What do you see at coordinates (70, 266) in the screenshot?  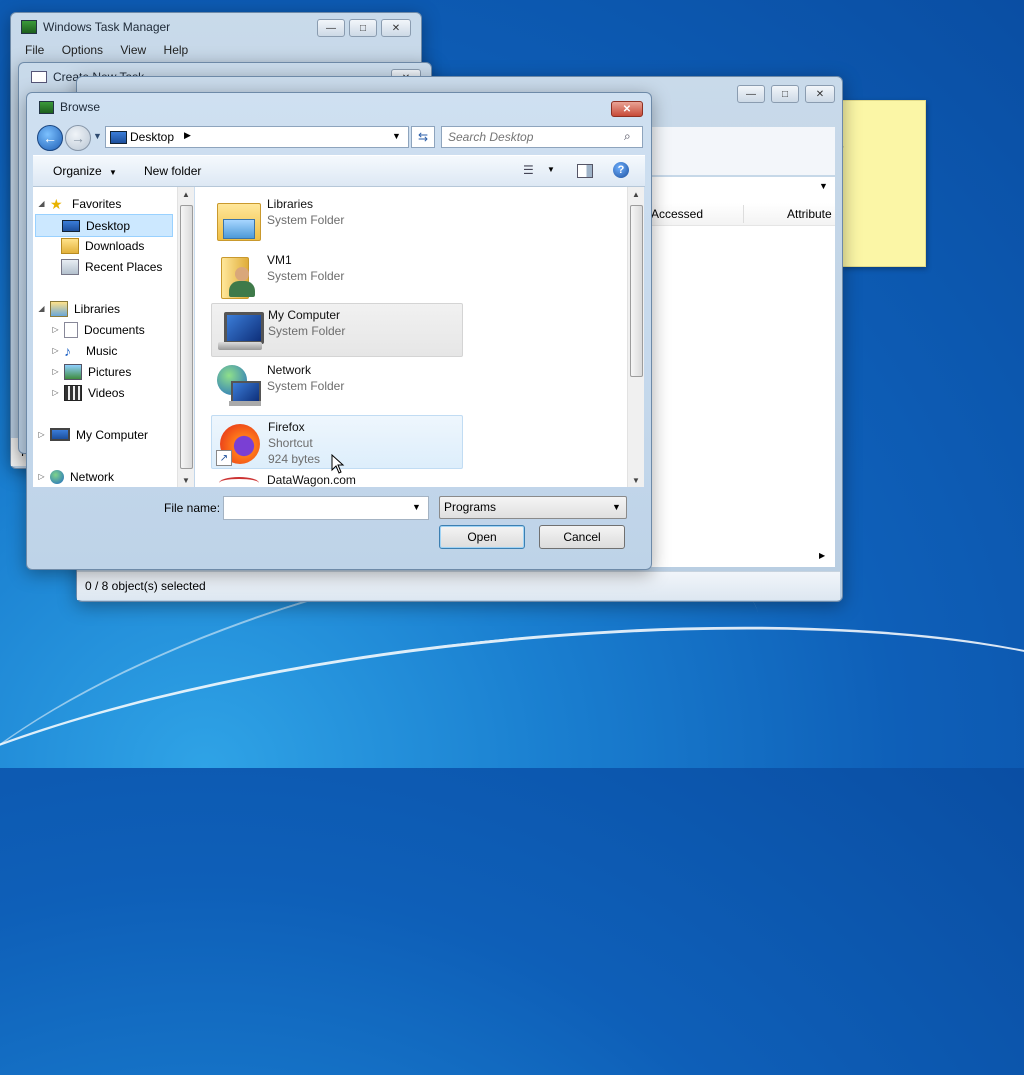 I see `recent-places-icon` at bounding box center [70, 266].